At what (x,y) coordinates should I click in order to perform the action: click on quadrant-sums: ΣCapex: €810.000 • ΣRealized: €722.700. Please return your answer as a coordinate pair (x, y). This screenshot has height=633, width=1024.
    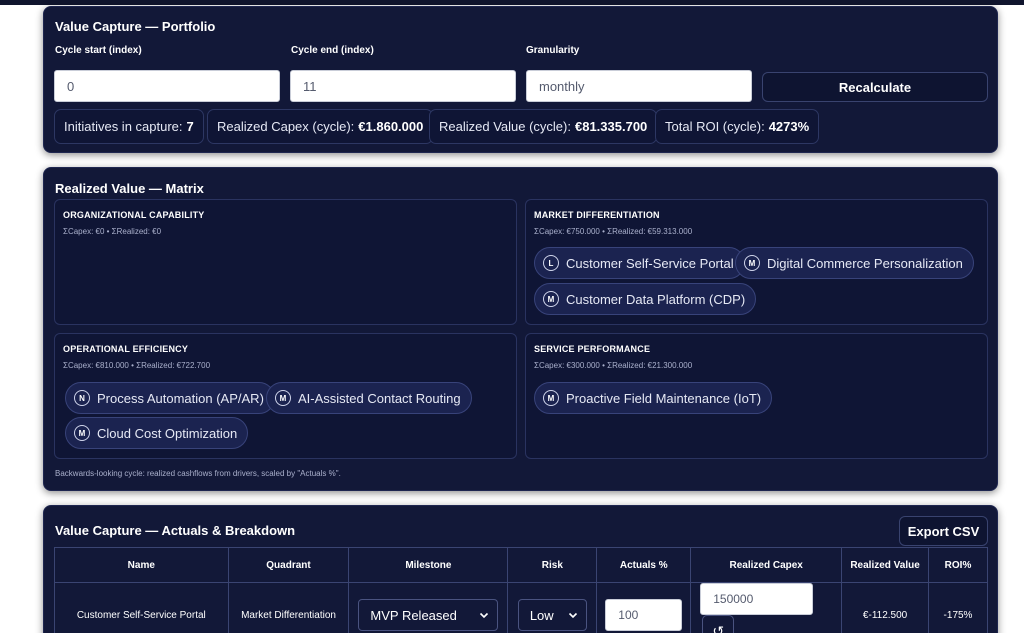
    Looking at the image, I should click on (137, 365).